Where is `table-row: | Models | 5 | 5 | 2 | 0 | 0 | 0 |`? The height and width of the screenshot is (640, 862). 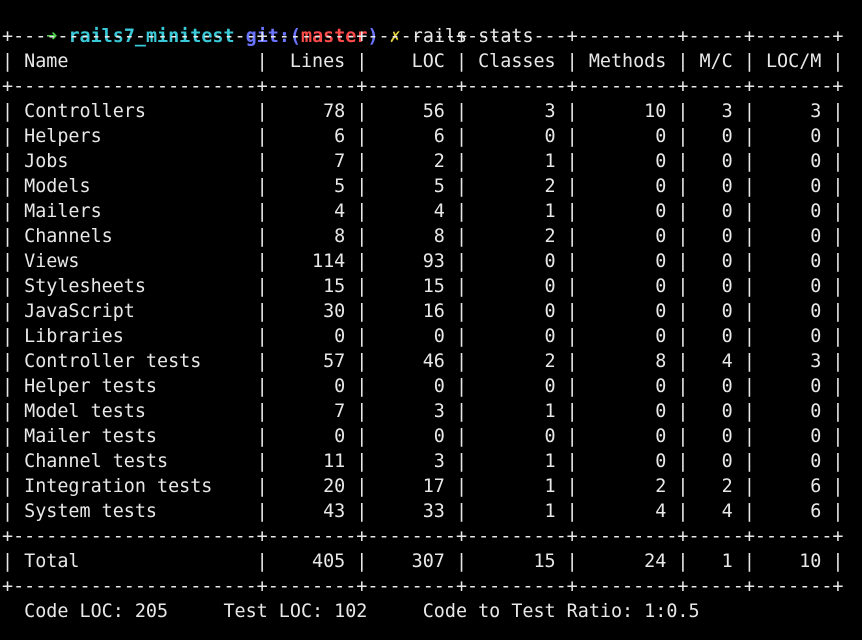
table-row: | Models | 5 | 5 | 2 | 0 | 0 | 0 | is located at coordinates (423, 186).